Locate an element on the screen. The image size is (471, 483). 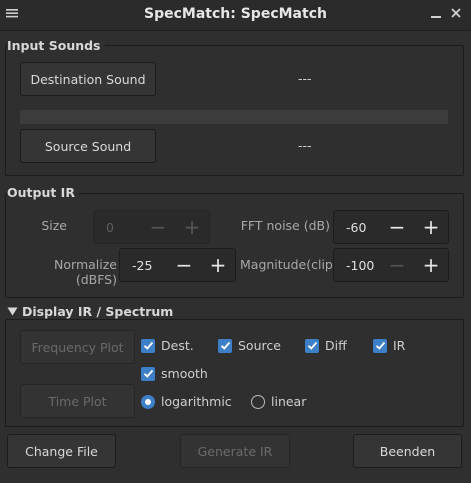
change-file-button: Change File is located at coordinates (61, 451).